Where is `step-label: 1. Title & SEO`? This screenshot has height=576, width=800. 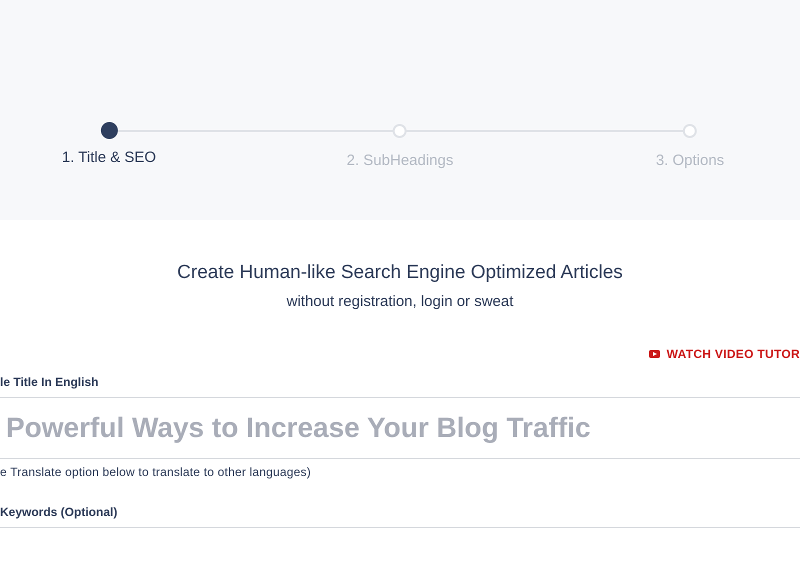 step-label: 1. Title & SEO is located at coordinates (109, 157).